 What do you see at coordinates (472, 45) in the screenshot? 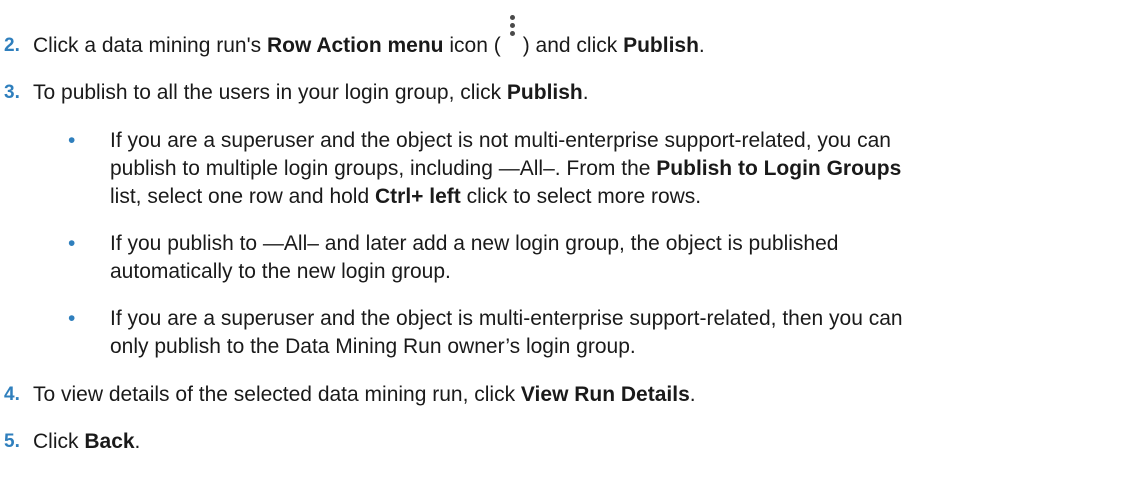
I see `step-text-part: icon (` at bounding box center [472, 45].